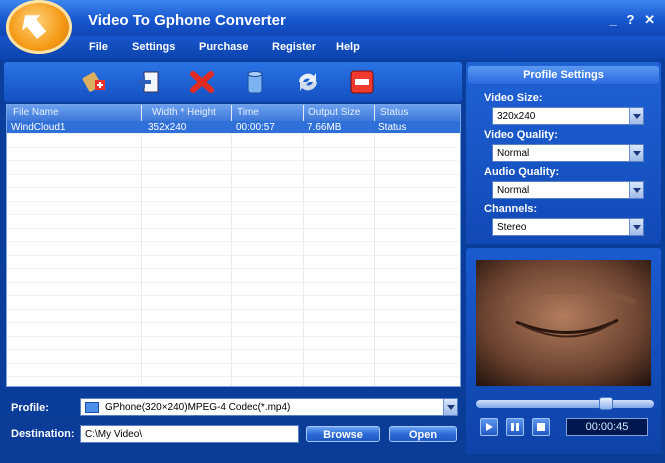 The image size is (665, 463). What do you see at coordinates (92, 407) in the screenshot?
I see `phone-icon` at bounding box center [92, 407].